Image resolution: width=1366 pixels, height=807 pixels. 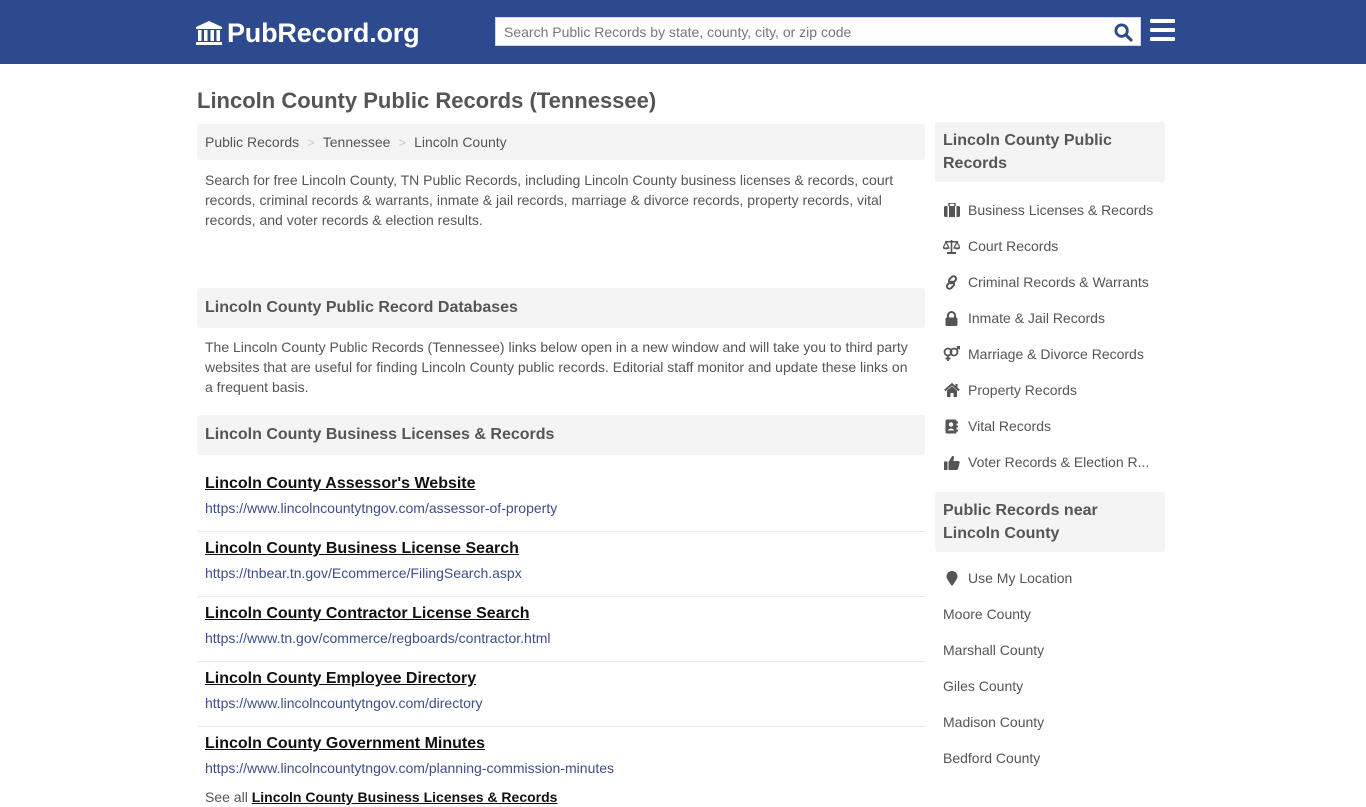 I want to click on link-title: Lincoln County Employee Directory, so click(x=561, y=679).